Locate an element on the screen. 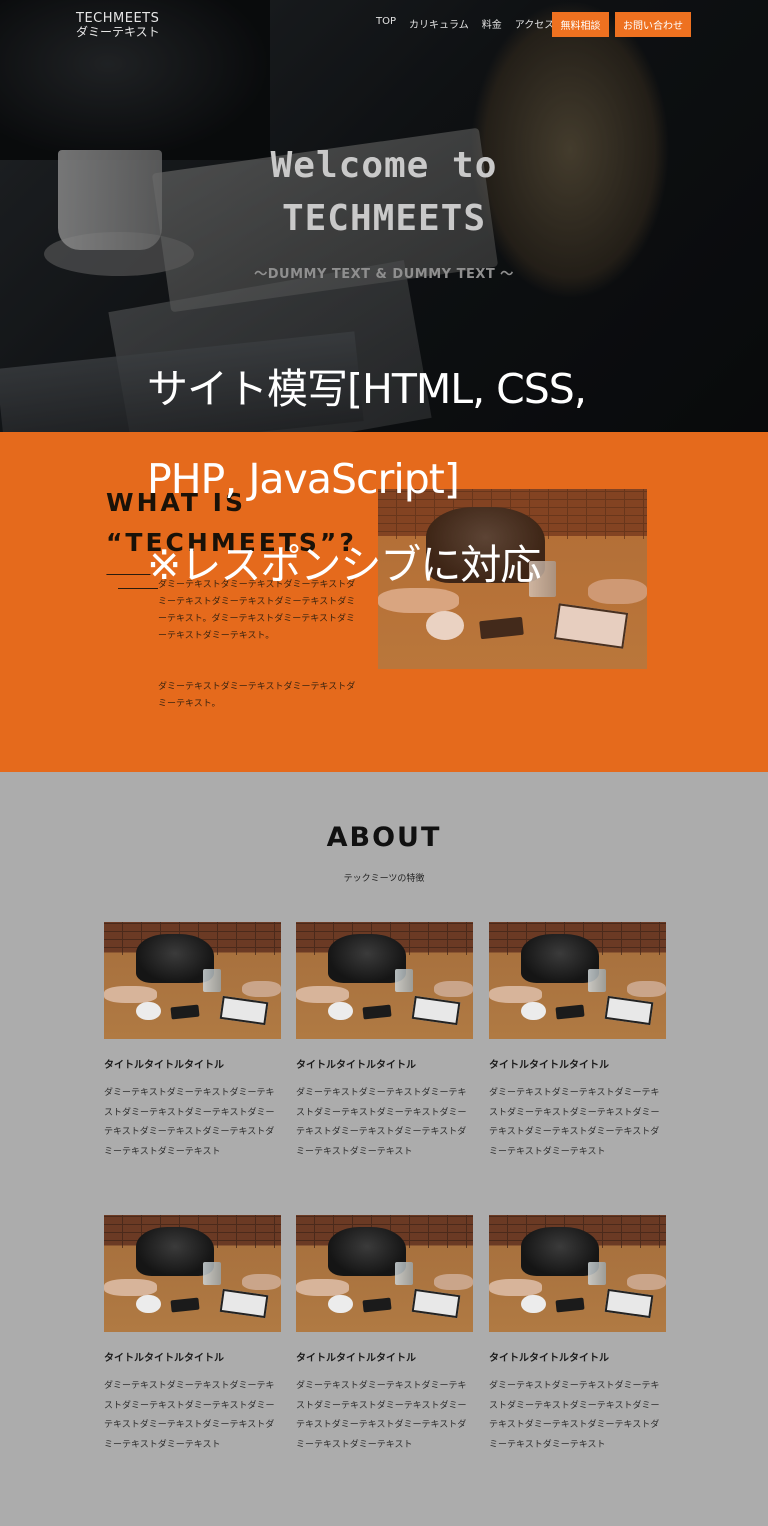 Image resolution: width=768 pixels, height=1526 pixels. hero-subtitle: 〜DUMMY TEXT & DUMMY TEXT 〜 is located at coordinates (384, 274).